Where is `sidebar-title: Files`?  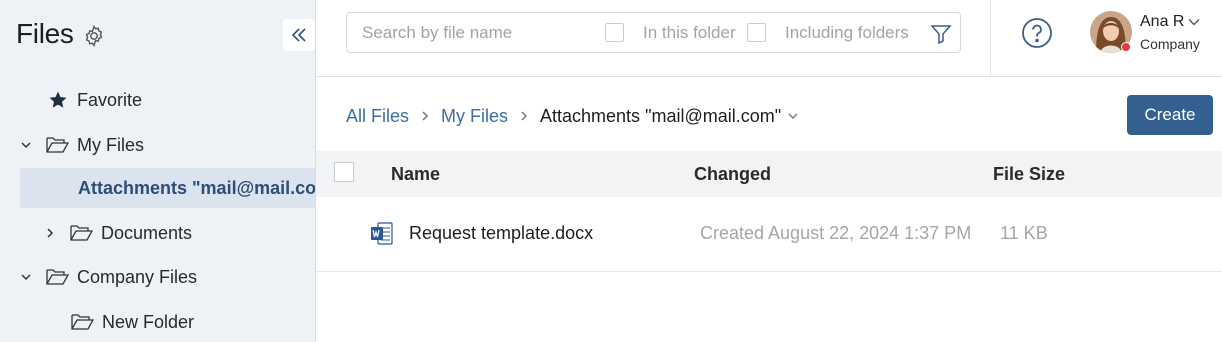 sidebar-title: Files is located at coordinates (45, 33).